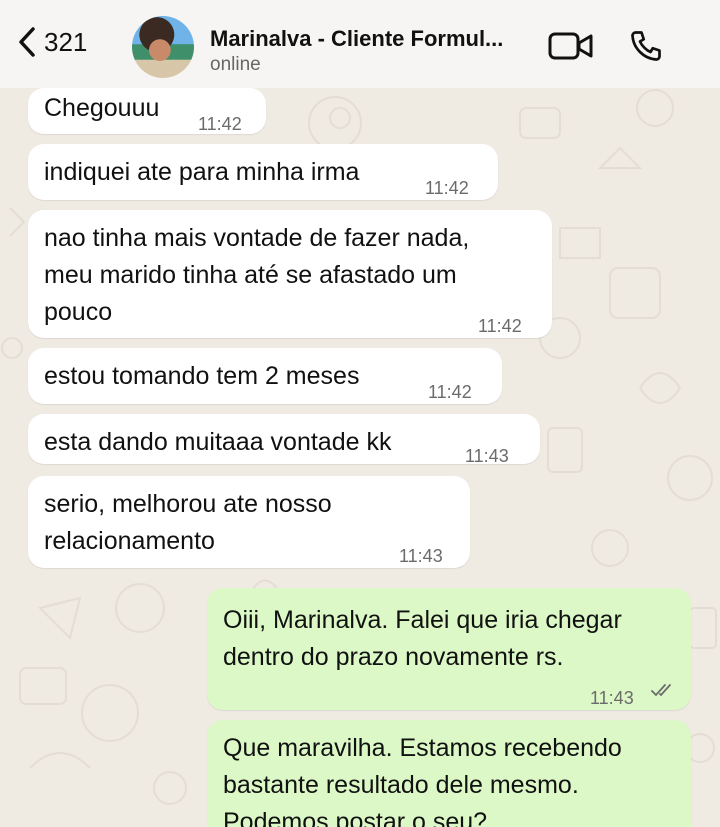 The image size is (720, 827). Describe the element at coordinates (646, 46) in the screenshot. I see `phone-icon` at that location.